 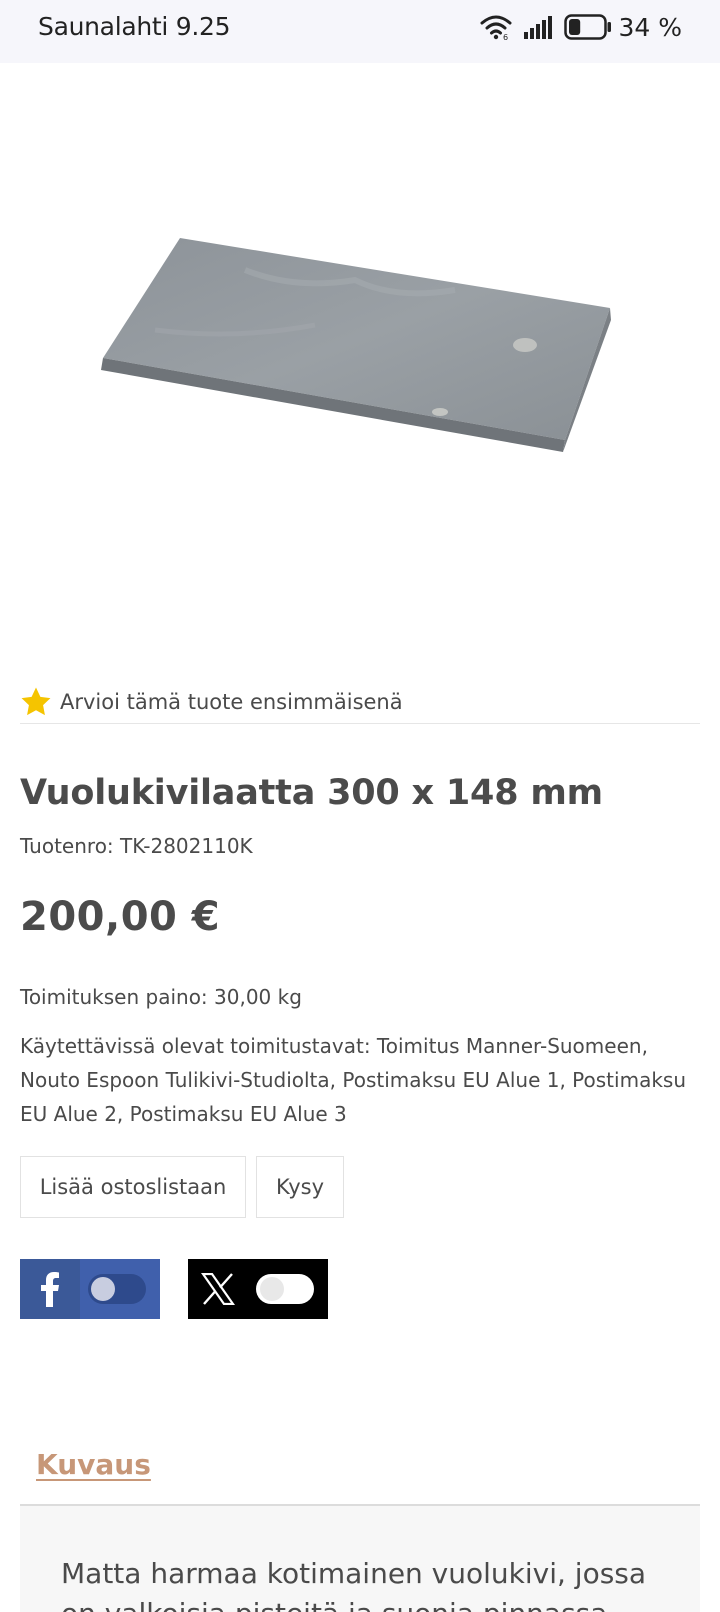 I want to click on x-toggle-switch, so click(x=285, y=1289).